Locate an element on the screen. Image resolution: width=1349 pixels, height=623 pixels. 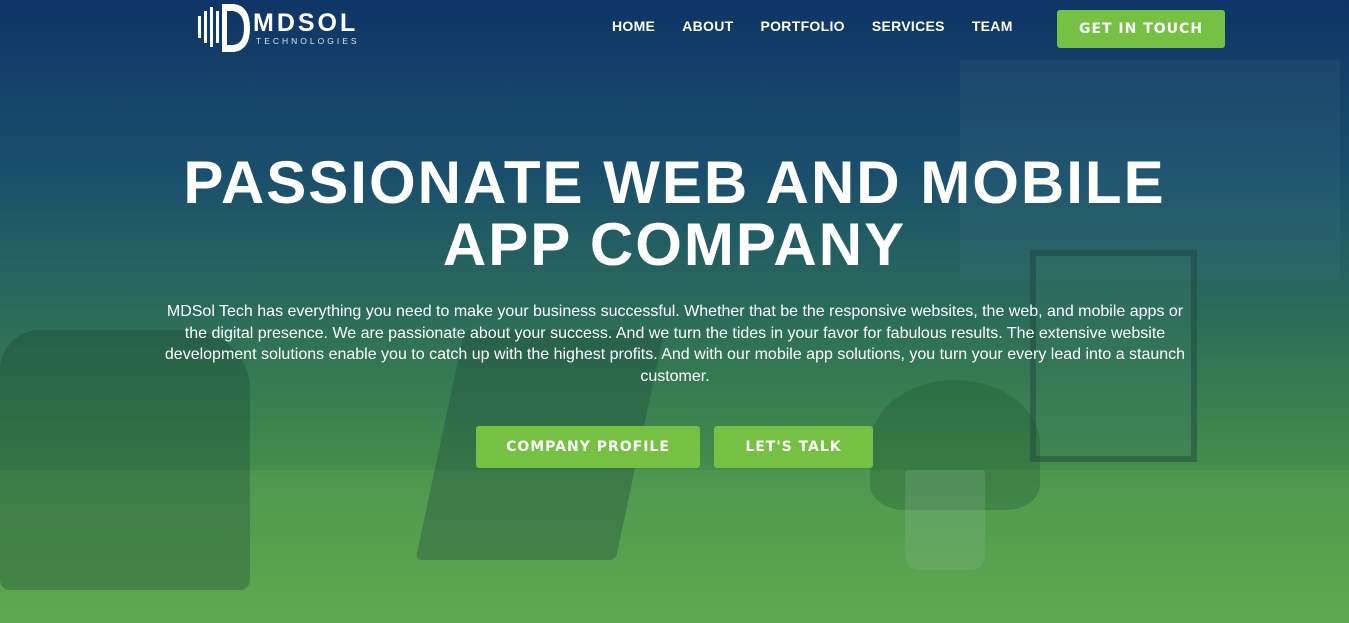
nav-item-services: SERVICES is located at coordinates (908, 26).